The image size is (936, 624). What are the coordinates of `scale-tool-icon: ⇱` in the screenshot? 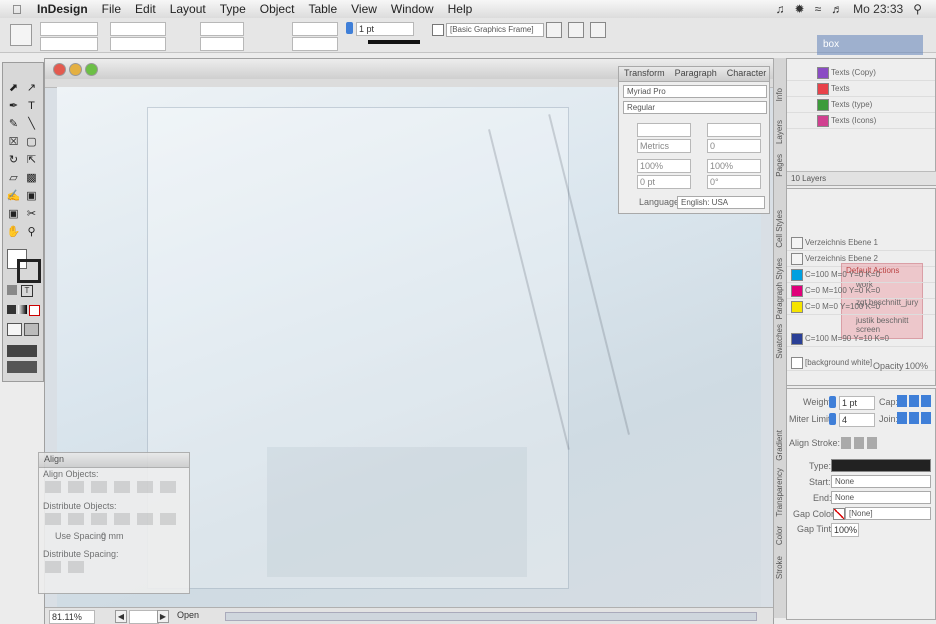 It's located at (31, 160).